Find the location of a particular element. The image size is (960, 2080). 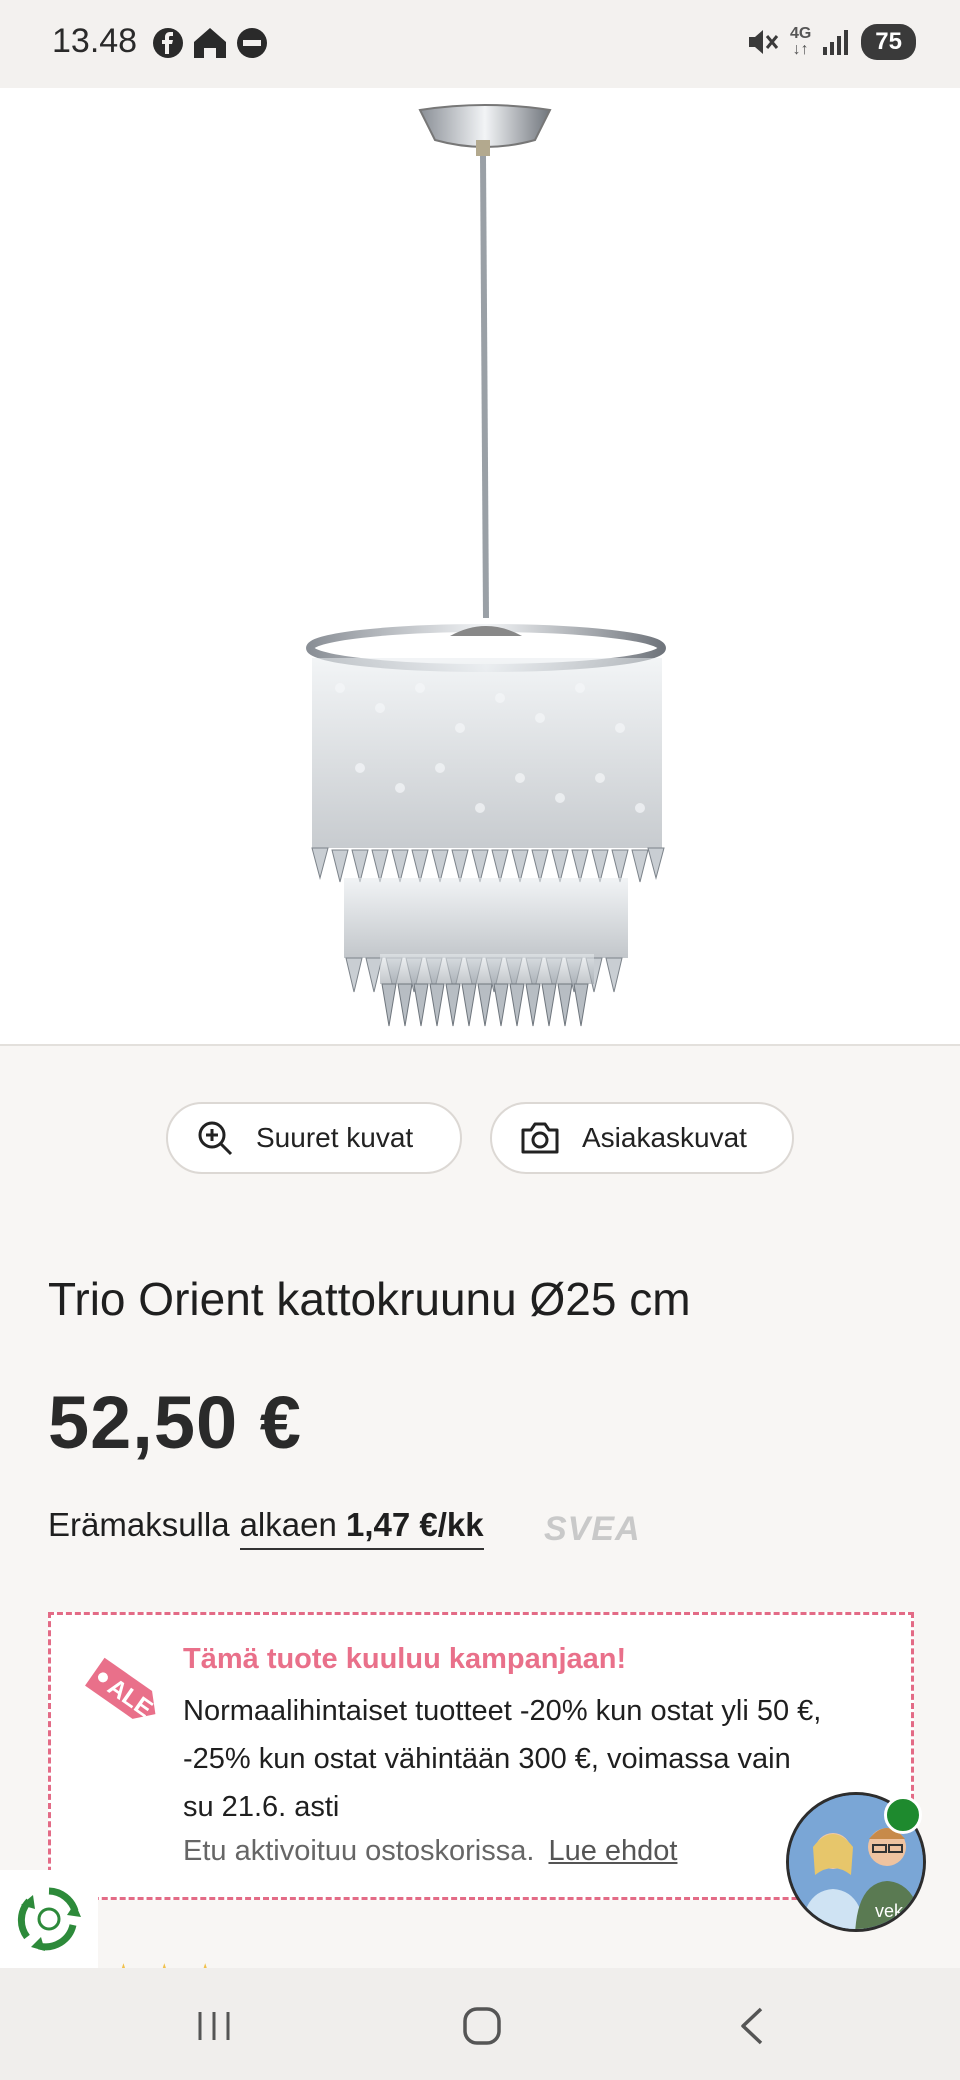

system-nav-bar is located at coordinates (480, 2024).